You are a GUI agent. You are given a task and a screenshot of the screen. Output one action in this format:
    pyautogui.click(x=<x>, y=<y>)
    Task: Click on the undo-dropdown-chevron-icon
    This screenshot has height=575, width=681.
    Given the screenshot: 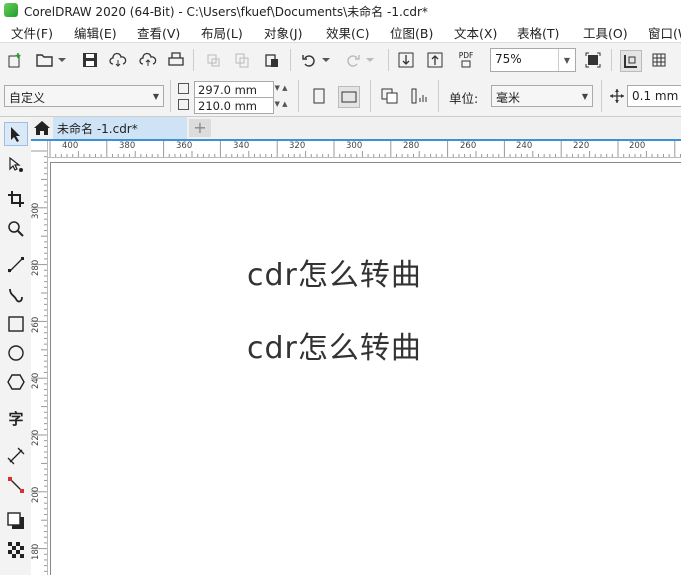 What is the action you would take?
    pyautogui.click(x=326, y=60)
    